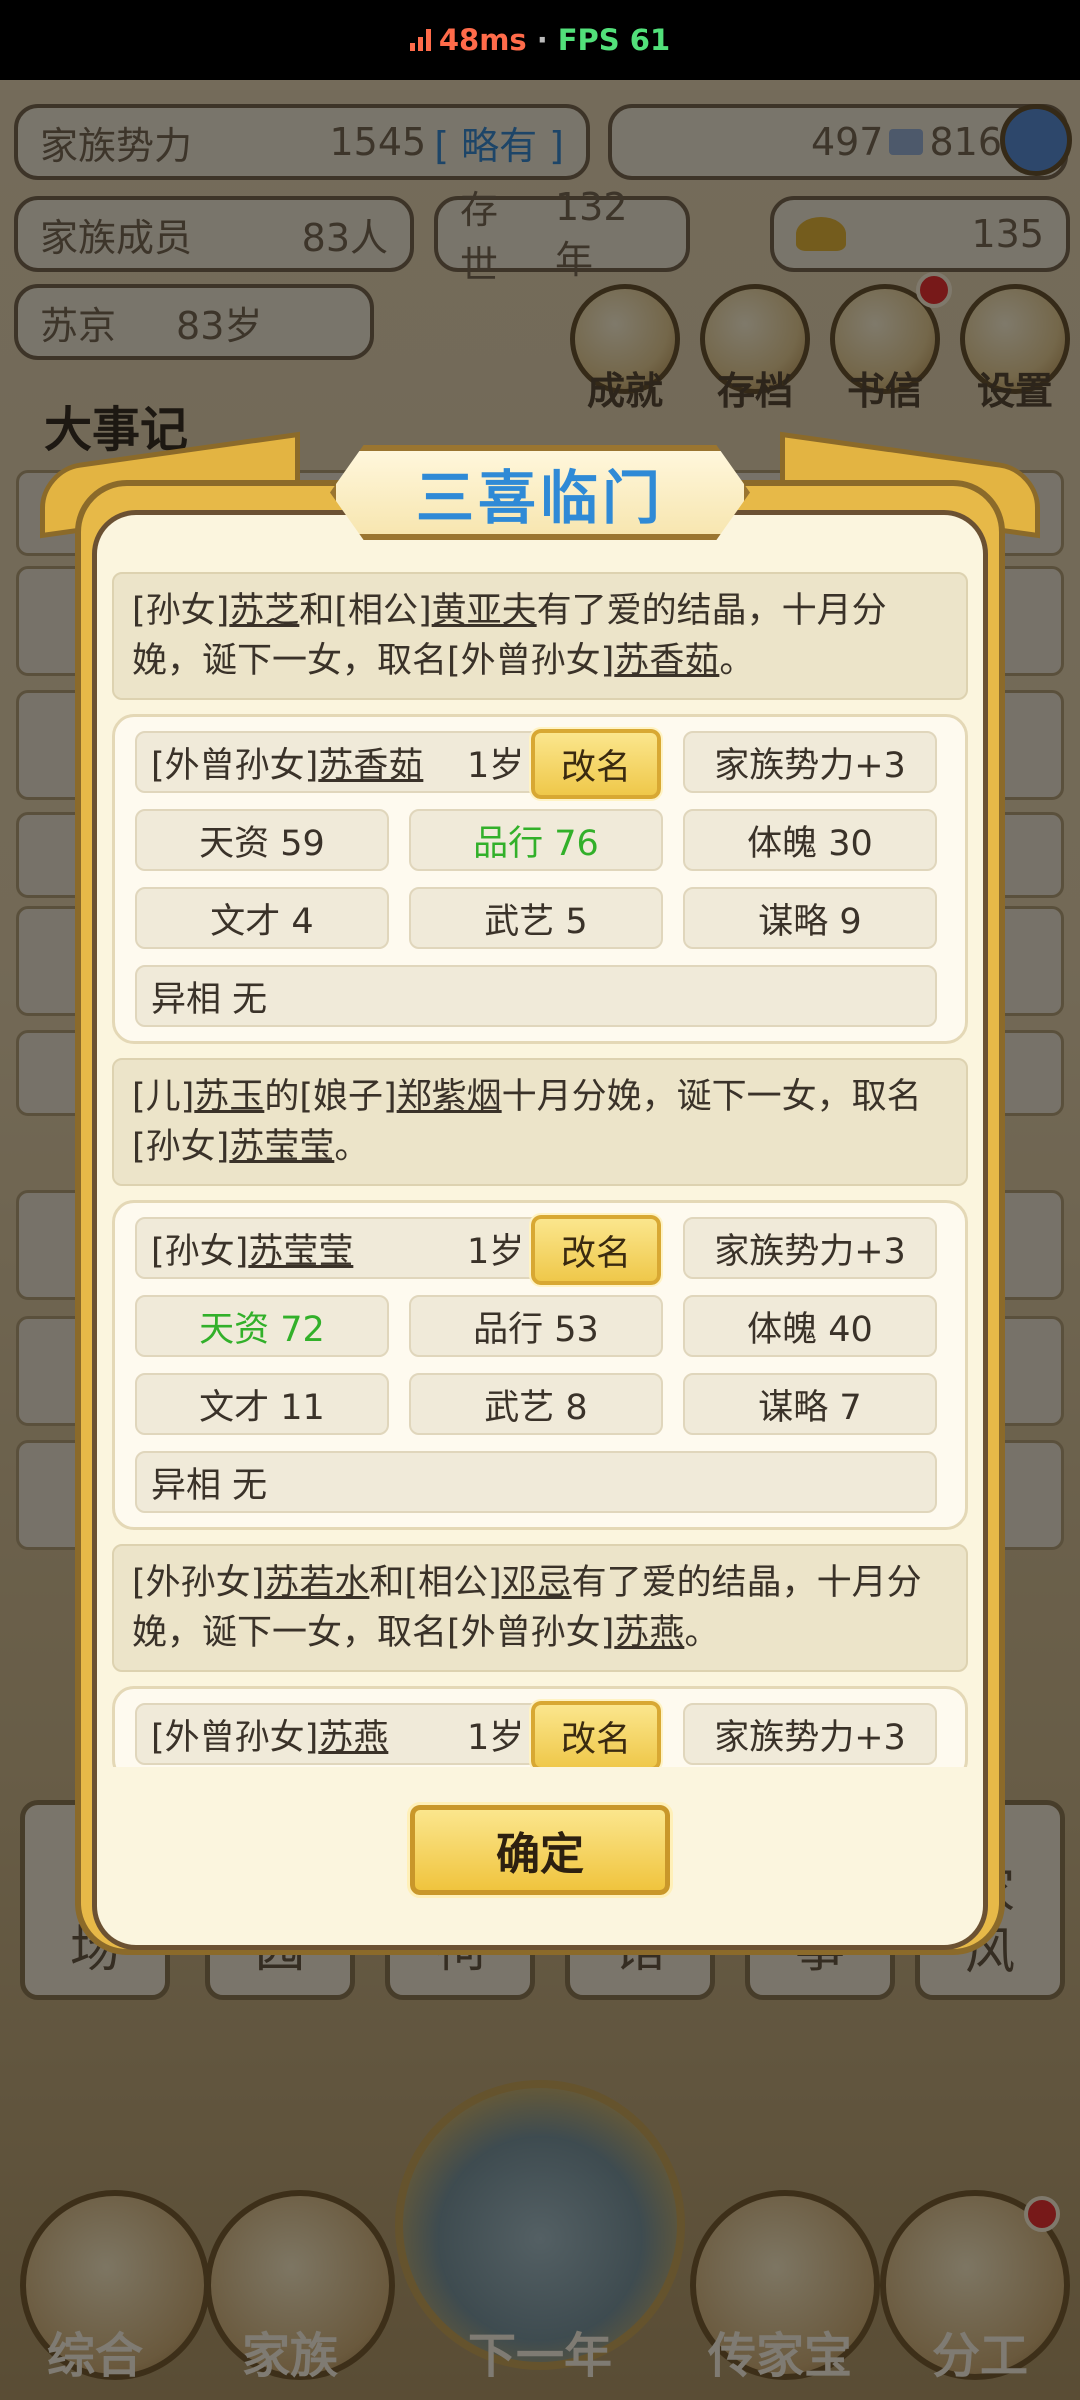 This screenshot has height=2400, width=1080. Describe the element at coordinates (482, 40) in the screenshot. I see `ping-value: 48ms` at that location.